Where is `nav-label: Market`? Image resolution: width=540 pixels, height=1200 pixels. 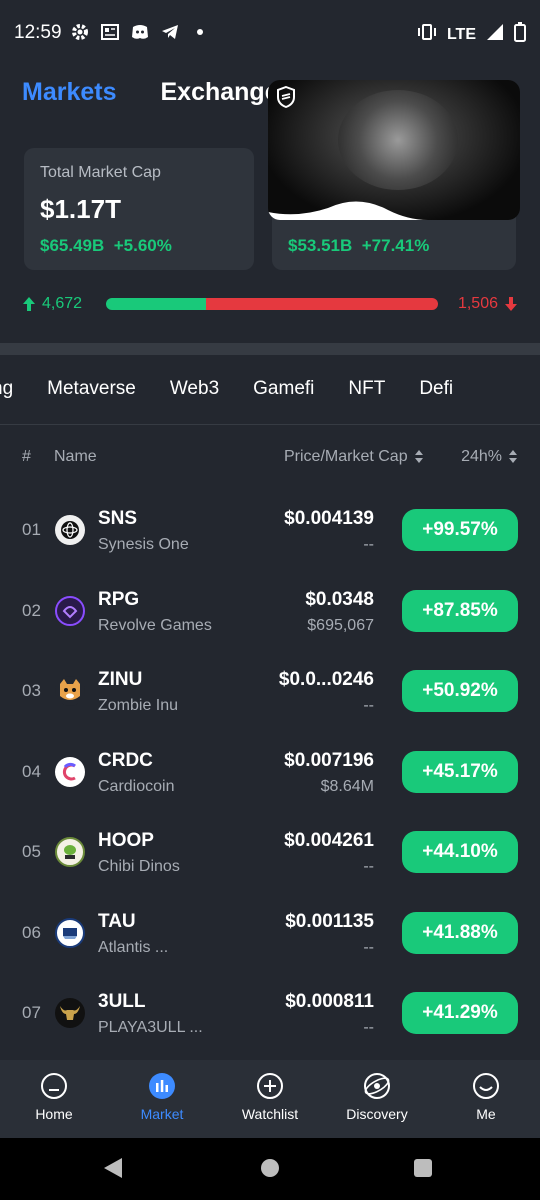
nav-label: Market is located at coordinates (162, 1114).